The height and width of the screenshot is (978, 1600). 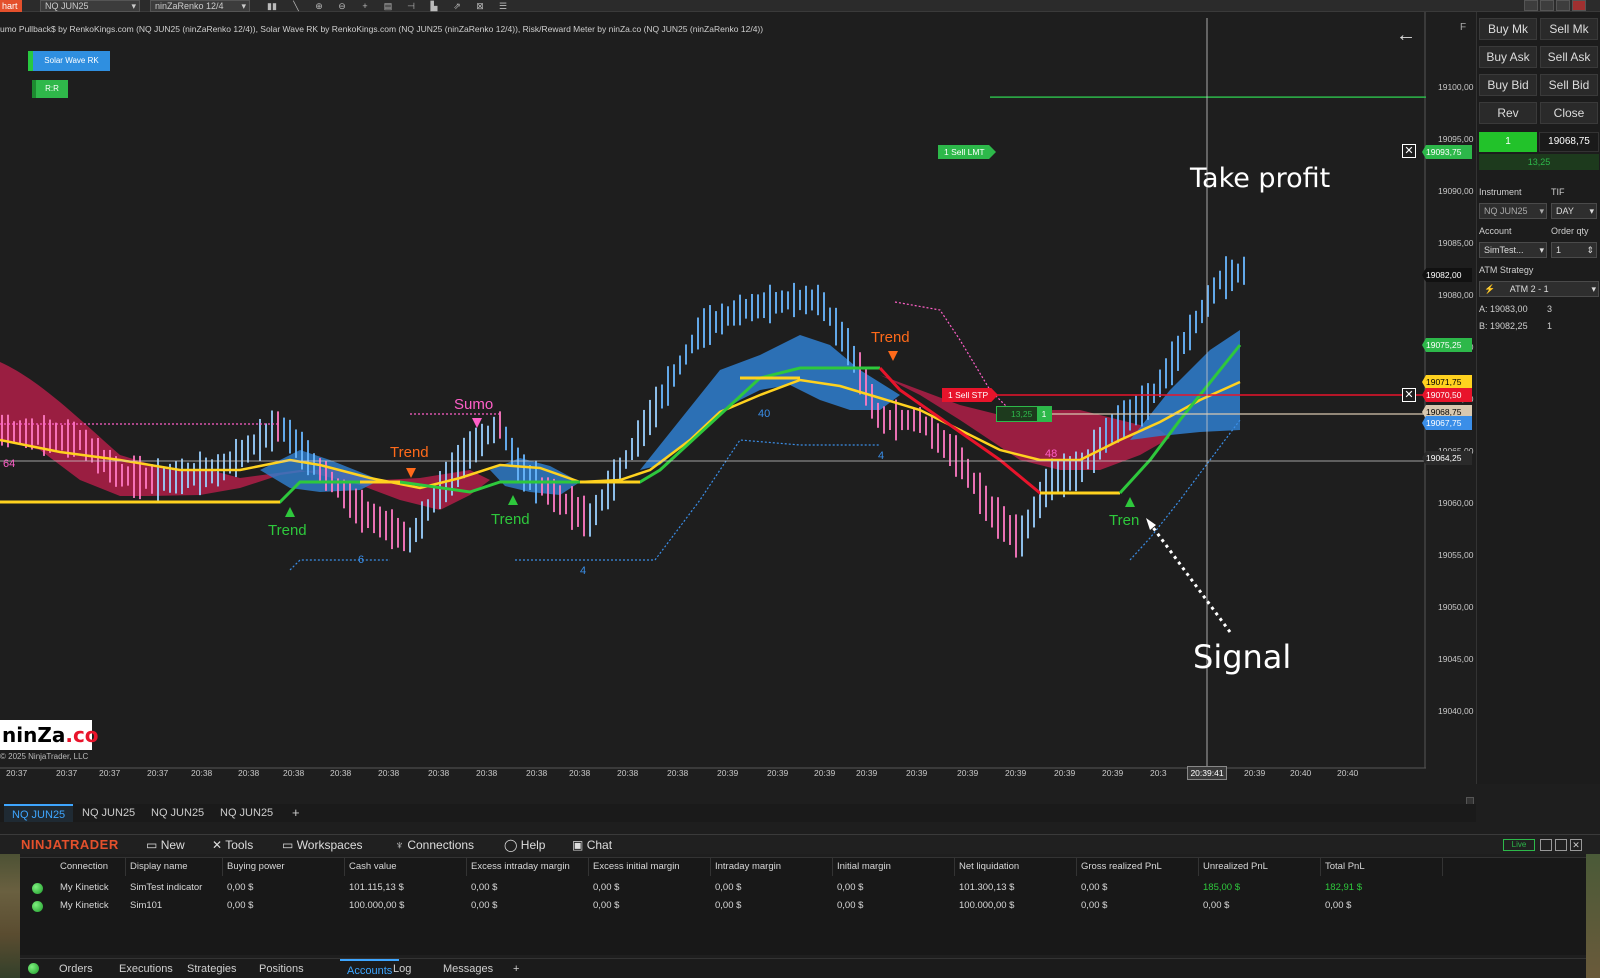 I want to click on time-tick-label: 20:37, so click(x=67, y=773).